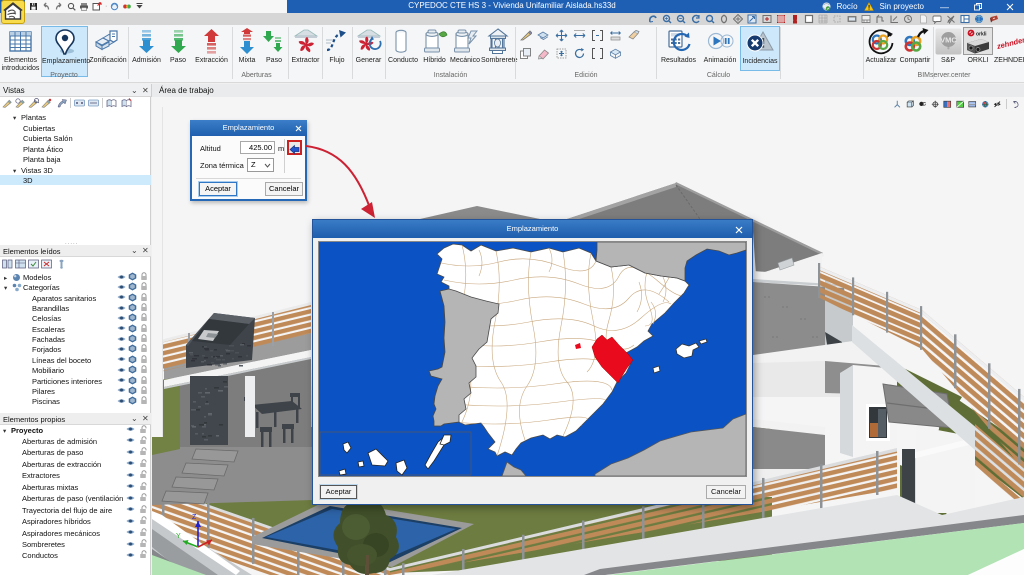 Image resolution: width=1024 pixels, height=575 pixels. What do you see at coordinates (178, 536) in the screenshot?
I see `svg-text: Y` at bounding box center [178, 536].